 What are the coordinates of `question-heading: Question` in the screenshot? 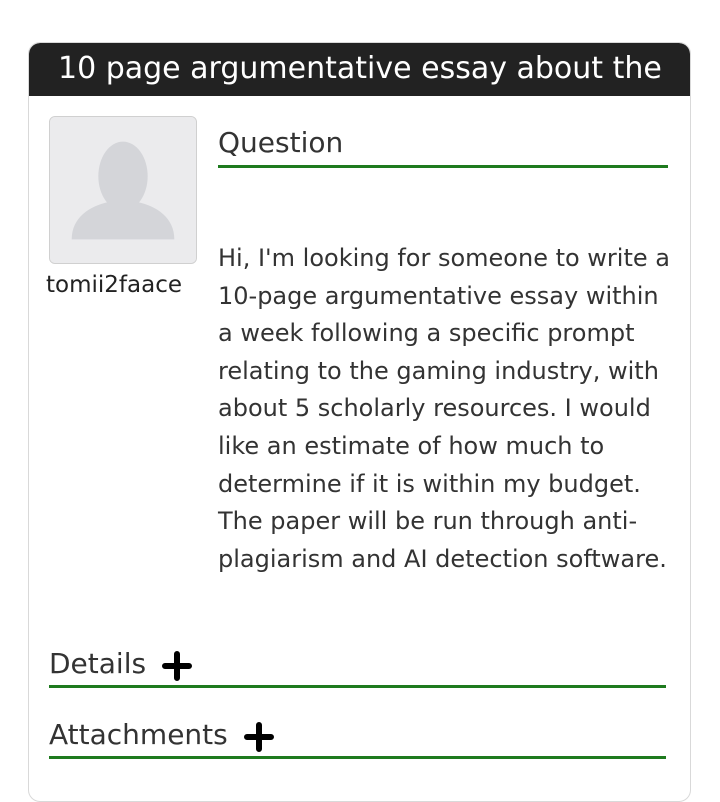 It's located at (443, 146).